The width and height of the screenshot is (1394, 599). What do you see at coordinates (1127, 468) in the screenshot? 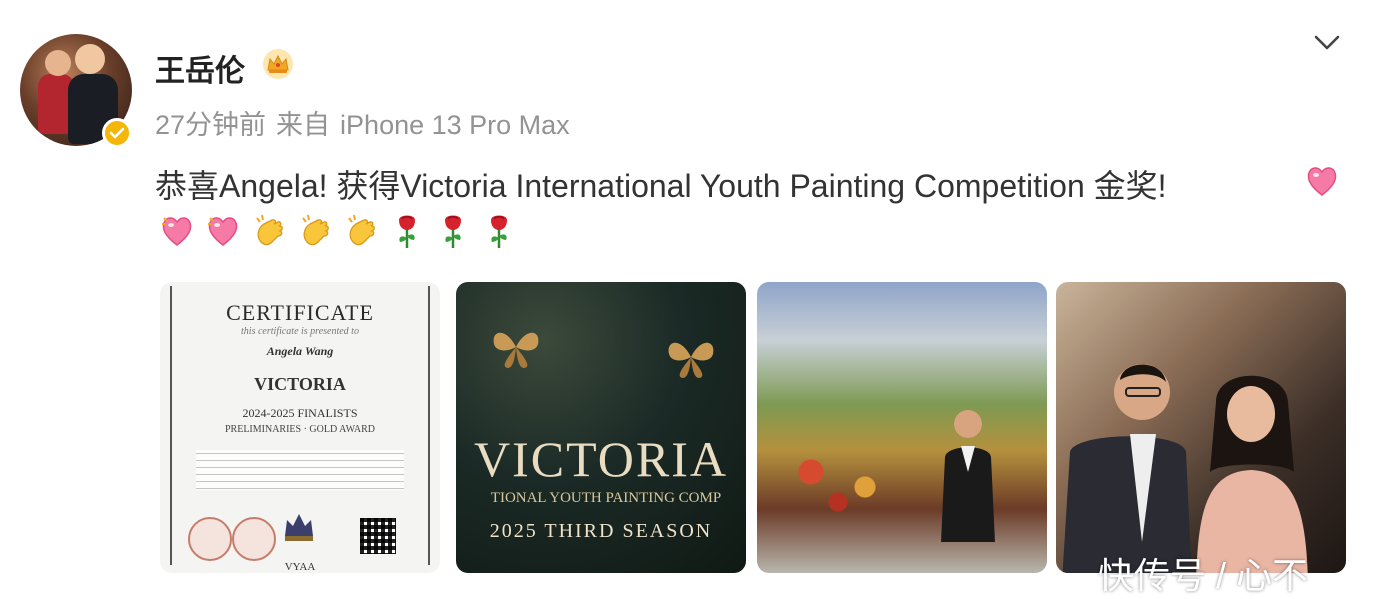
I see `man-figure` at bounding box center [1127, 468].